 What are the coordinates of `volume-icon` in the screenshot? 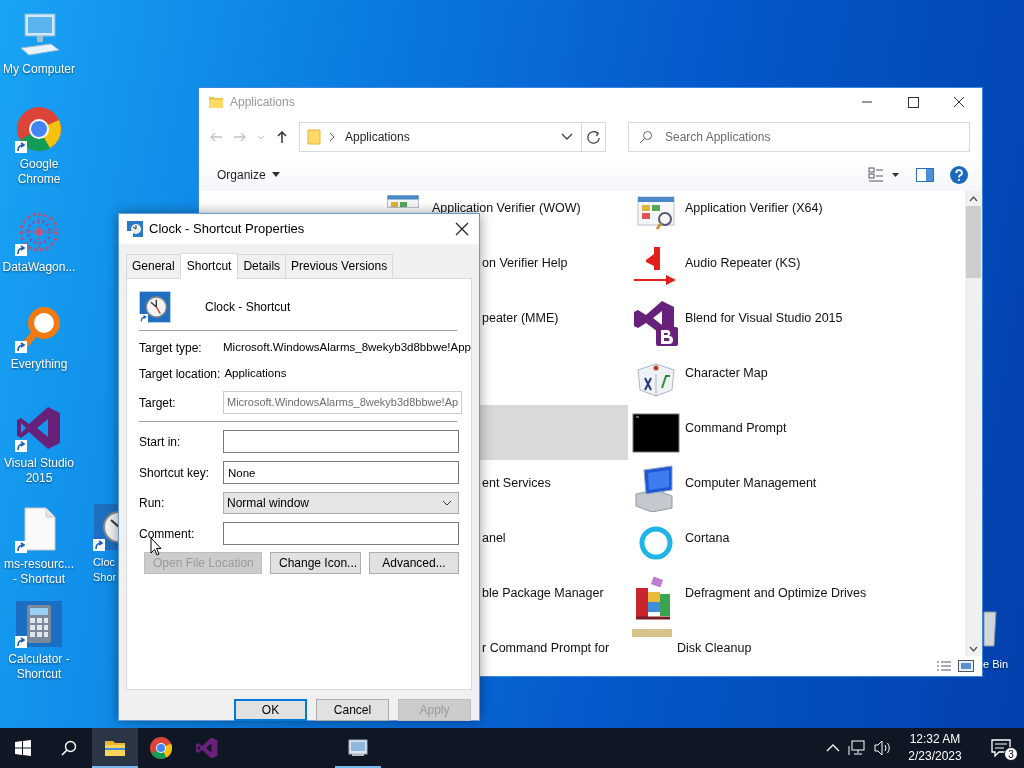 It's located at (883, 748).